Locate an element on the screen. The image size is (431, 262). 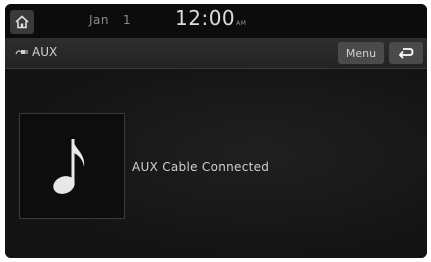
source-title: AUX is located at coordinates (36, 52).